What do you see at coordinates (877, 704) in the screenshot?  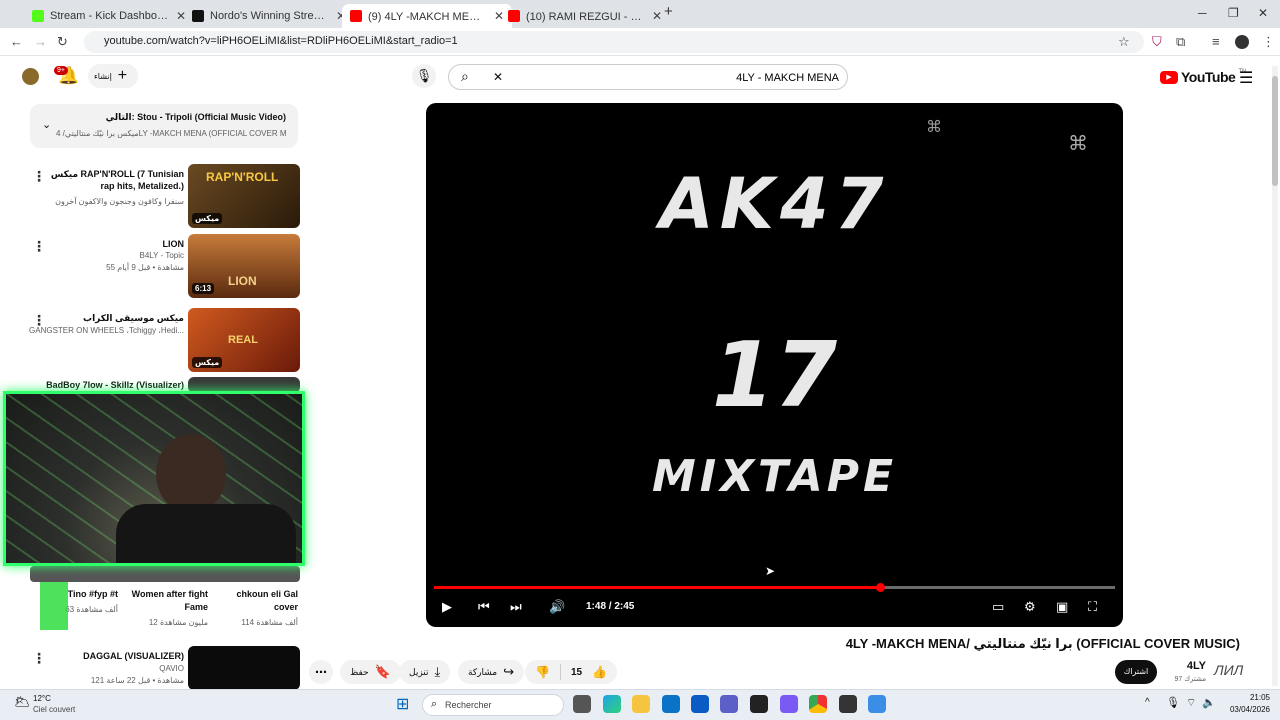 I see `defender-icon` at bounding box center [877, 704].